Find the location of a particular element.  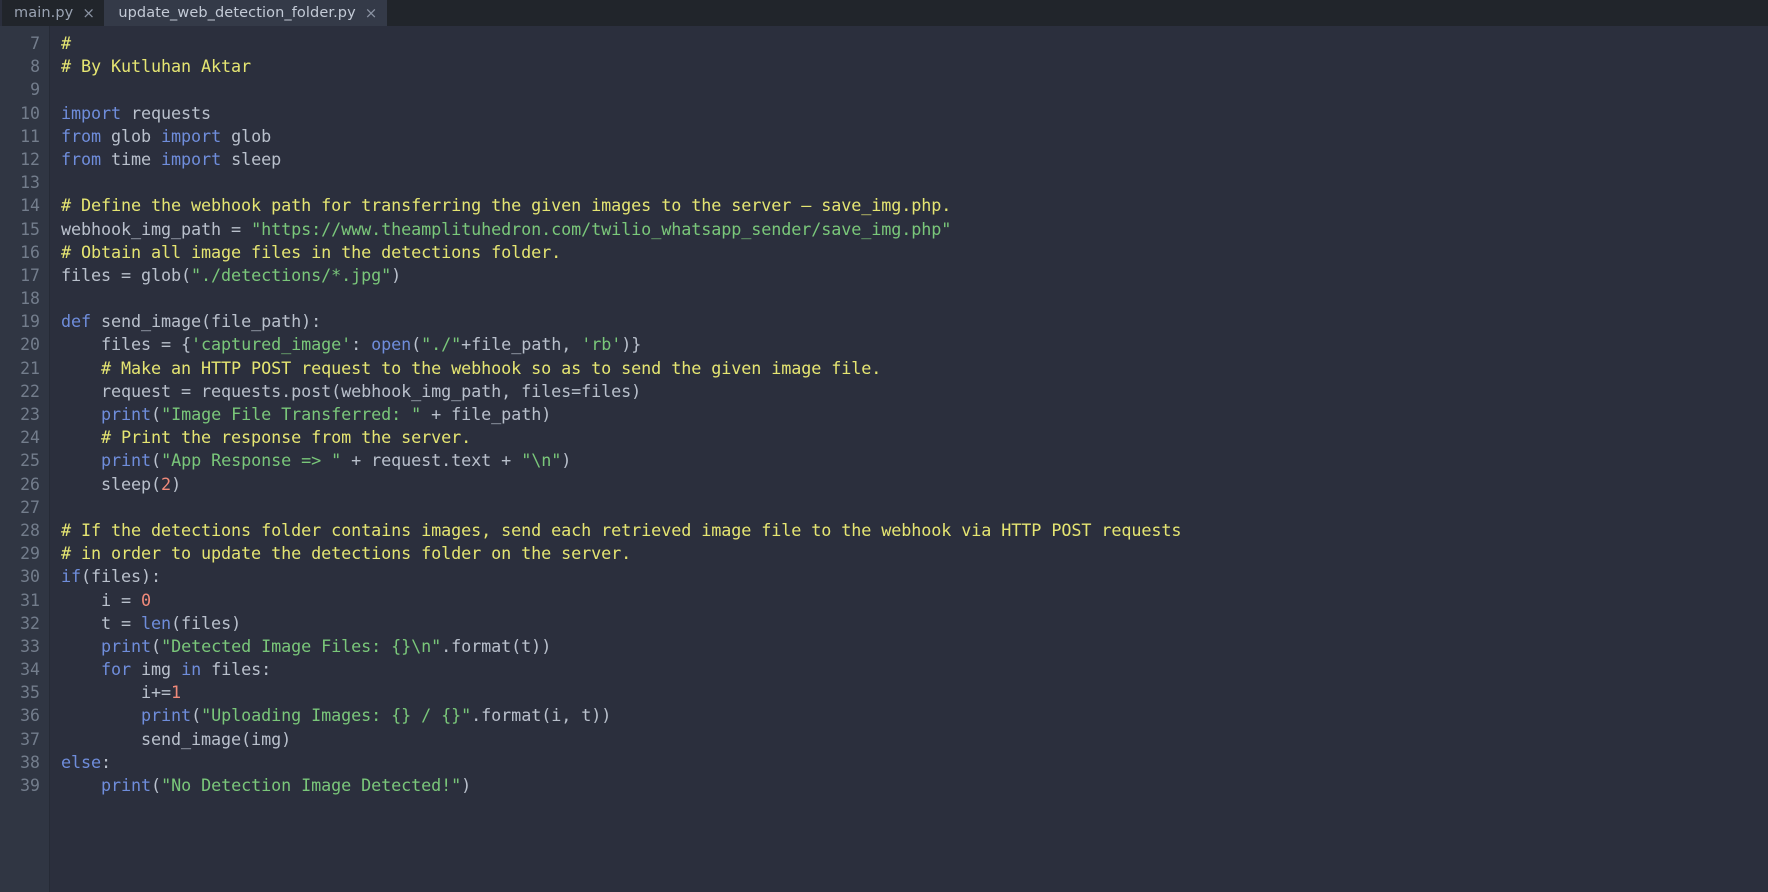

code-line: for img in files: is located at coordinates (914, 669).